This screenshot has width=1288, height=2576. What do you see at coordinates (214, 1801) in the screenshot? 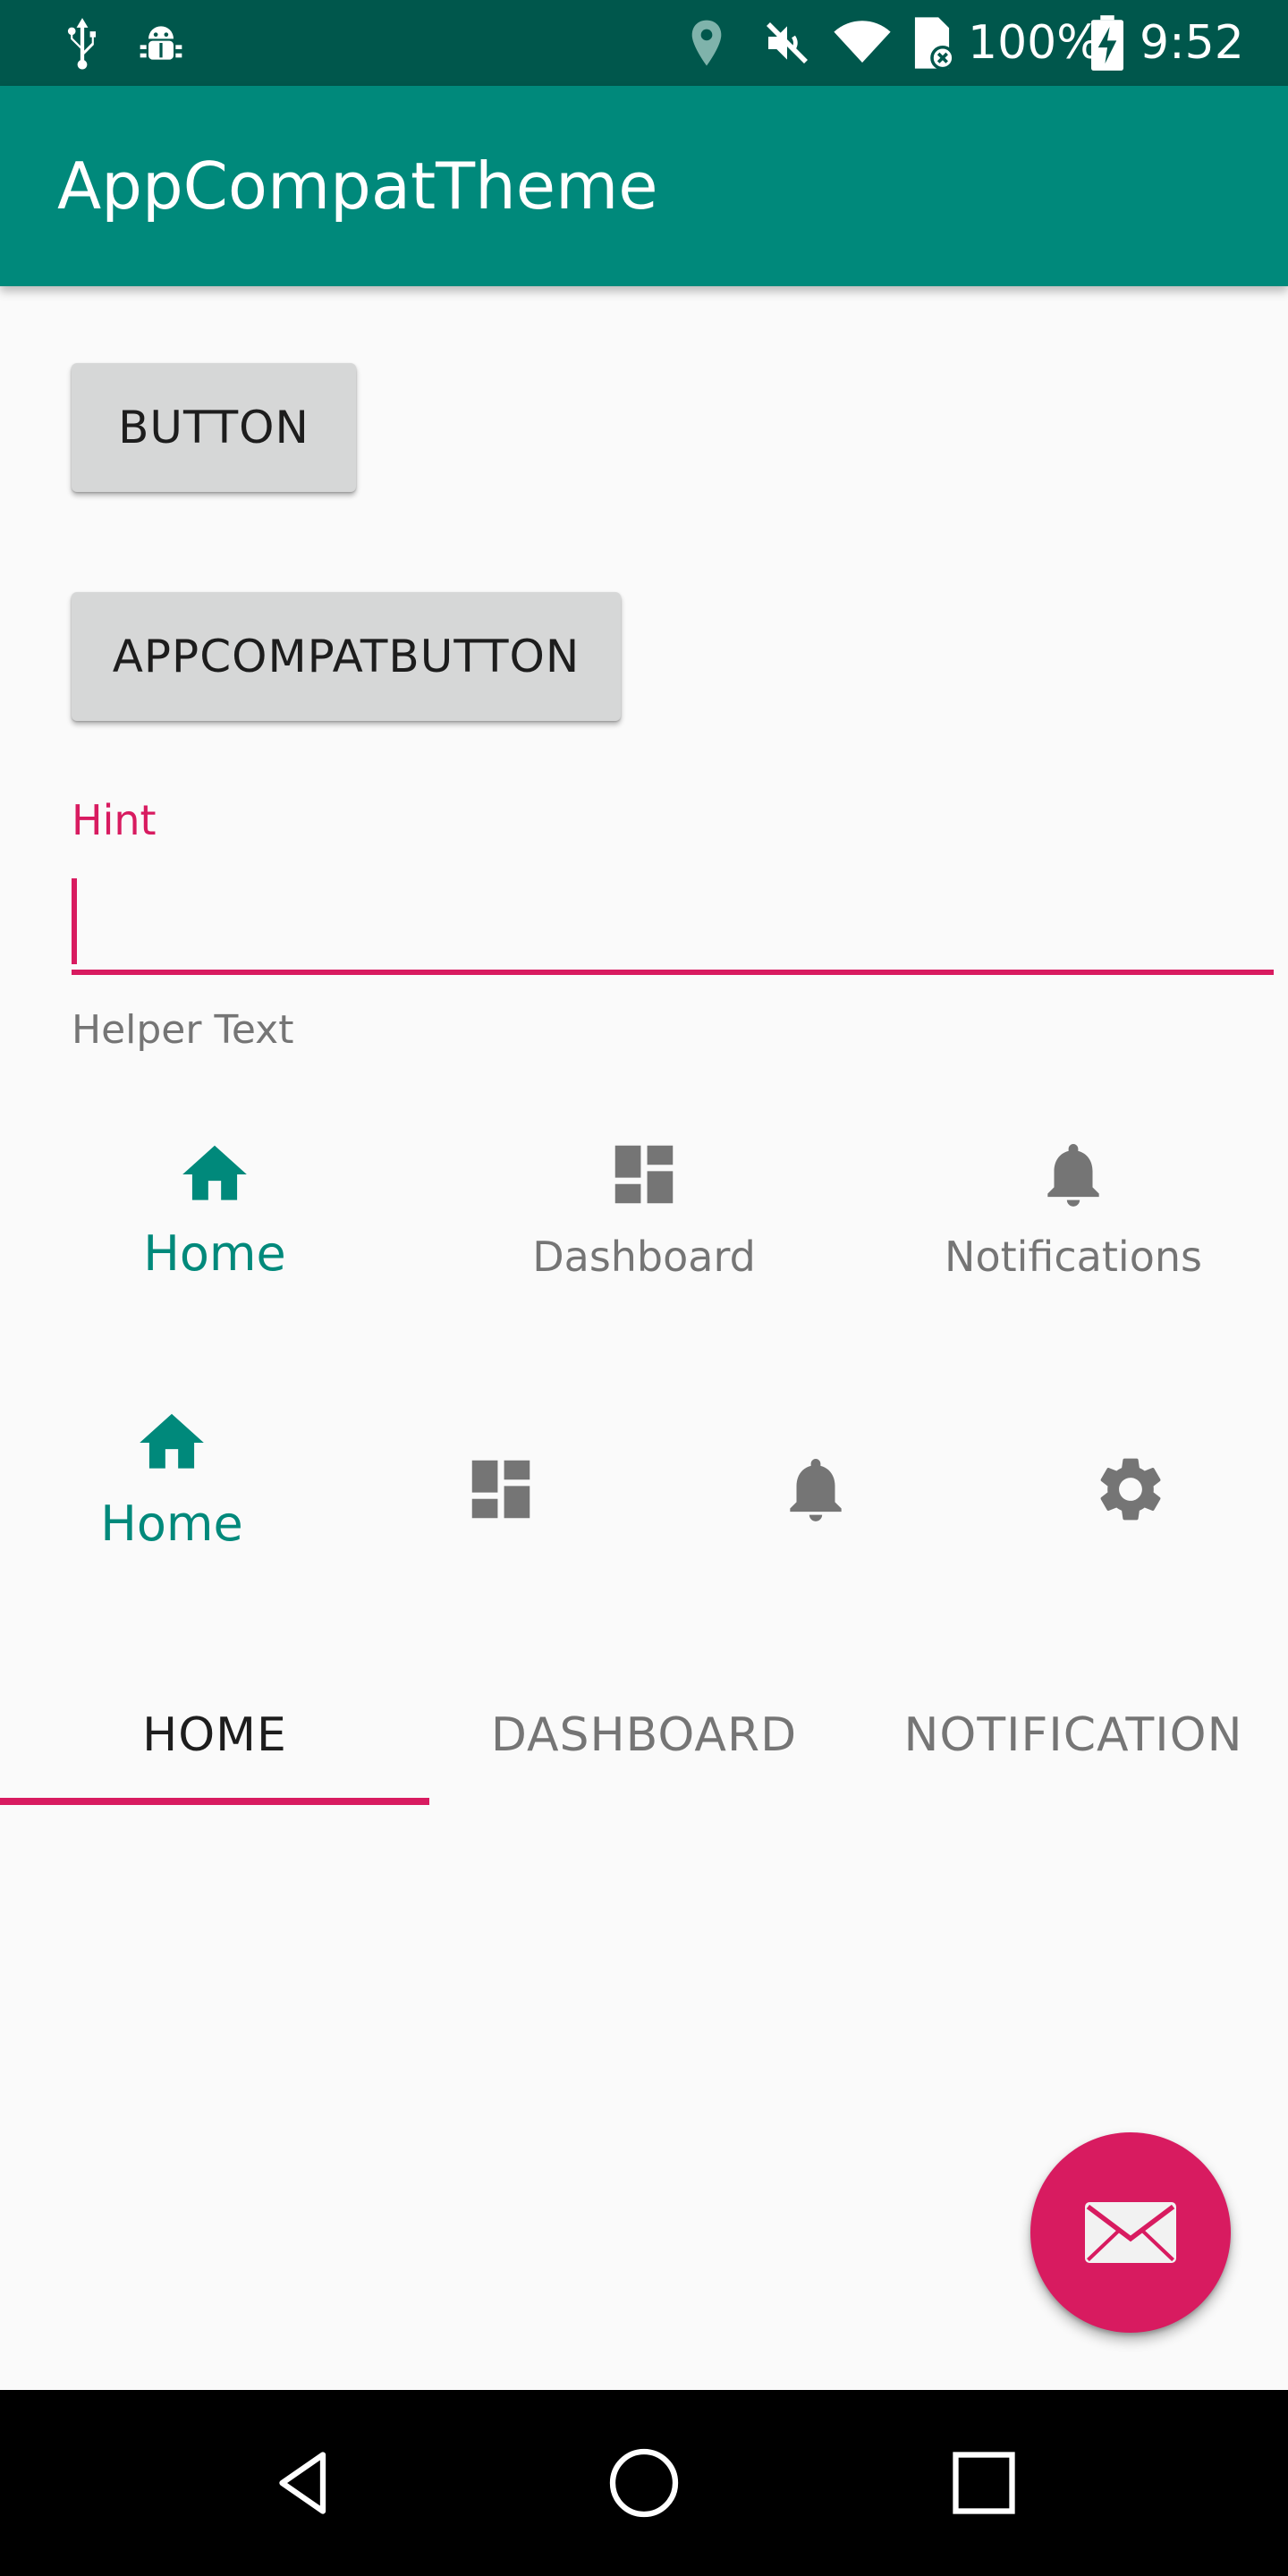
I see `tab-indicator` at bounding box center [214, 1801].